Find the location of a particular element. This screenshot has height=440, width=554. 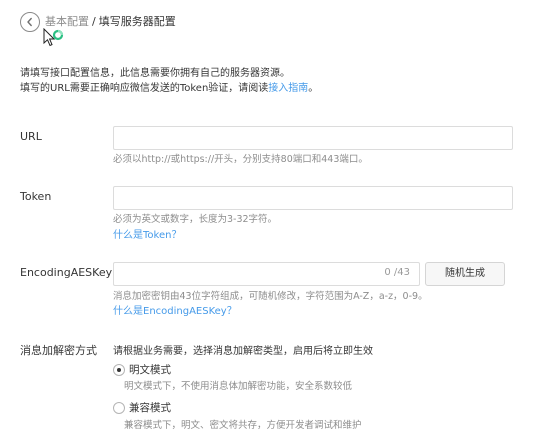

intro-line-1: 请填写接口配置信息，此信息需要你拥有自己的服务器资源。 is located at coordinates (155, 73).